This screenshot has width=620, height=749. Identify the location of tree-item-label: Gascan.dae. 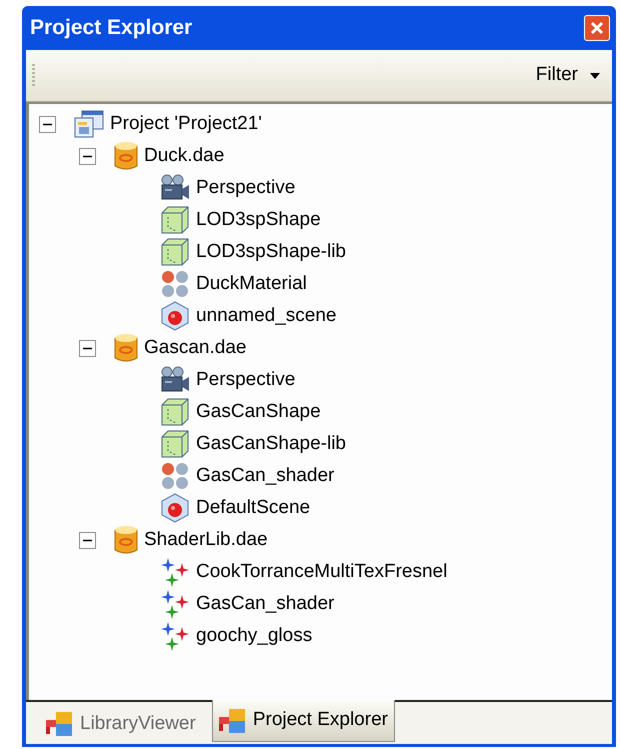
(195, 348).